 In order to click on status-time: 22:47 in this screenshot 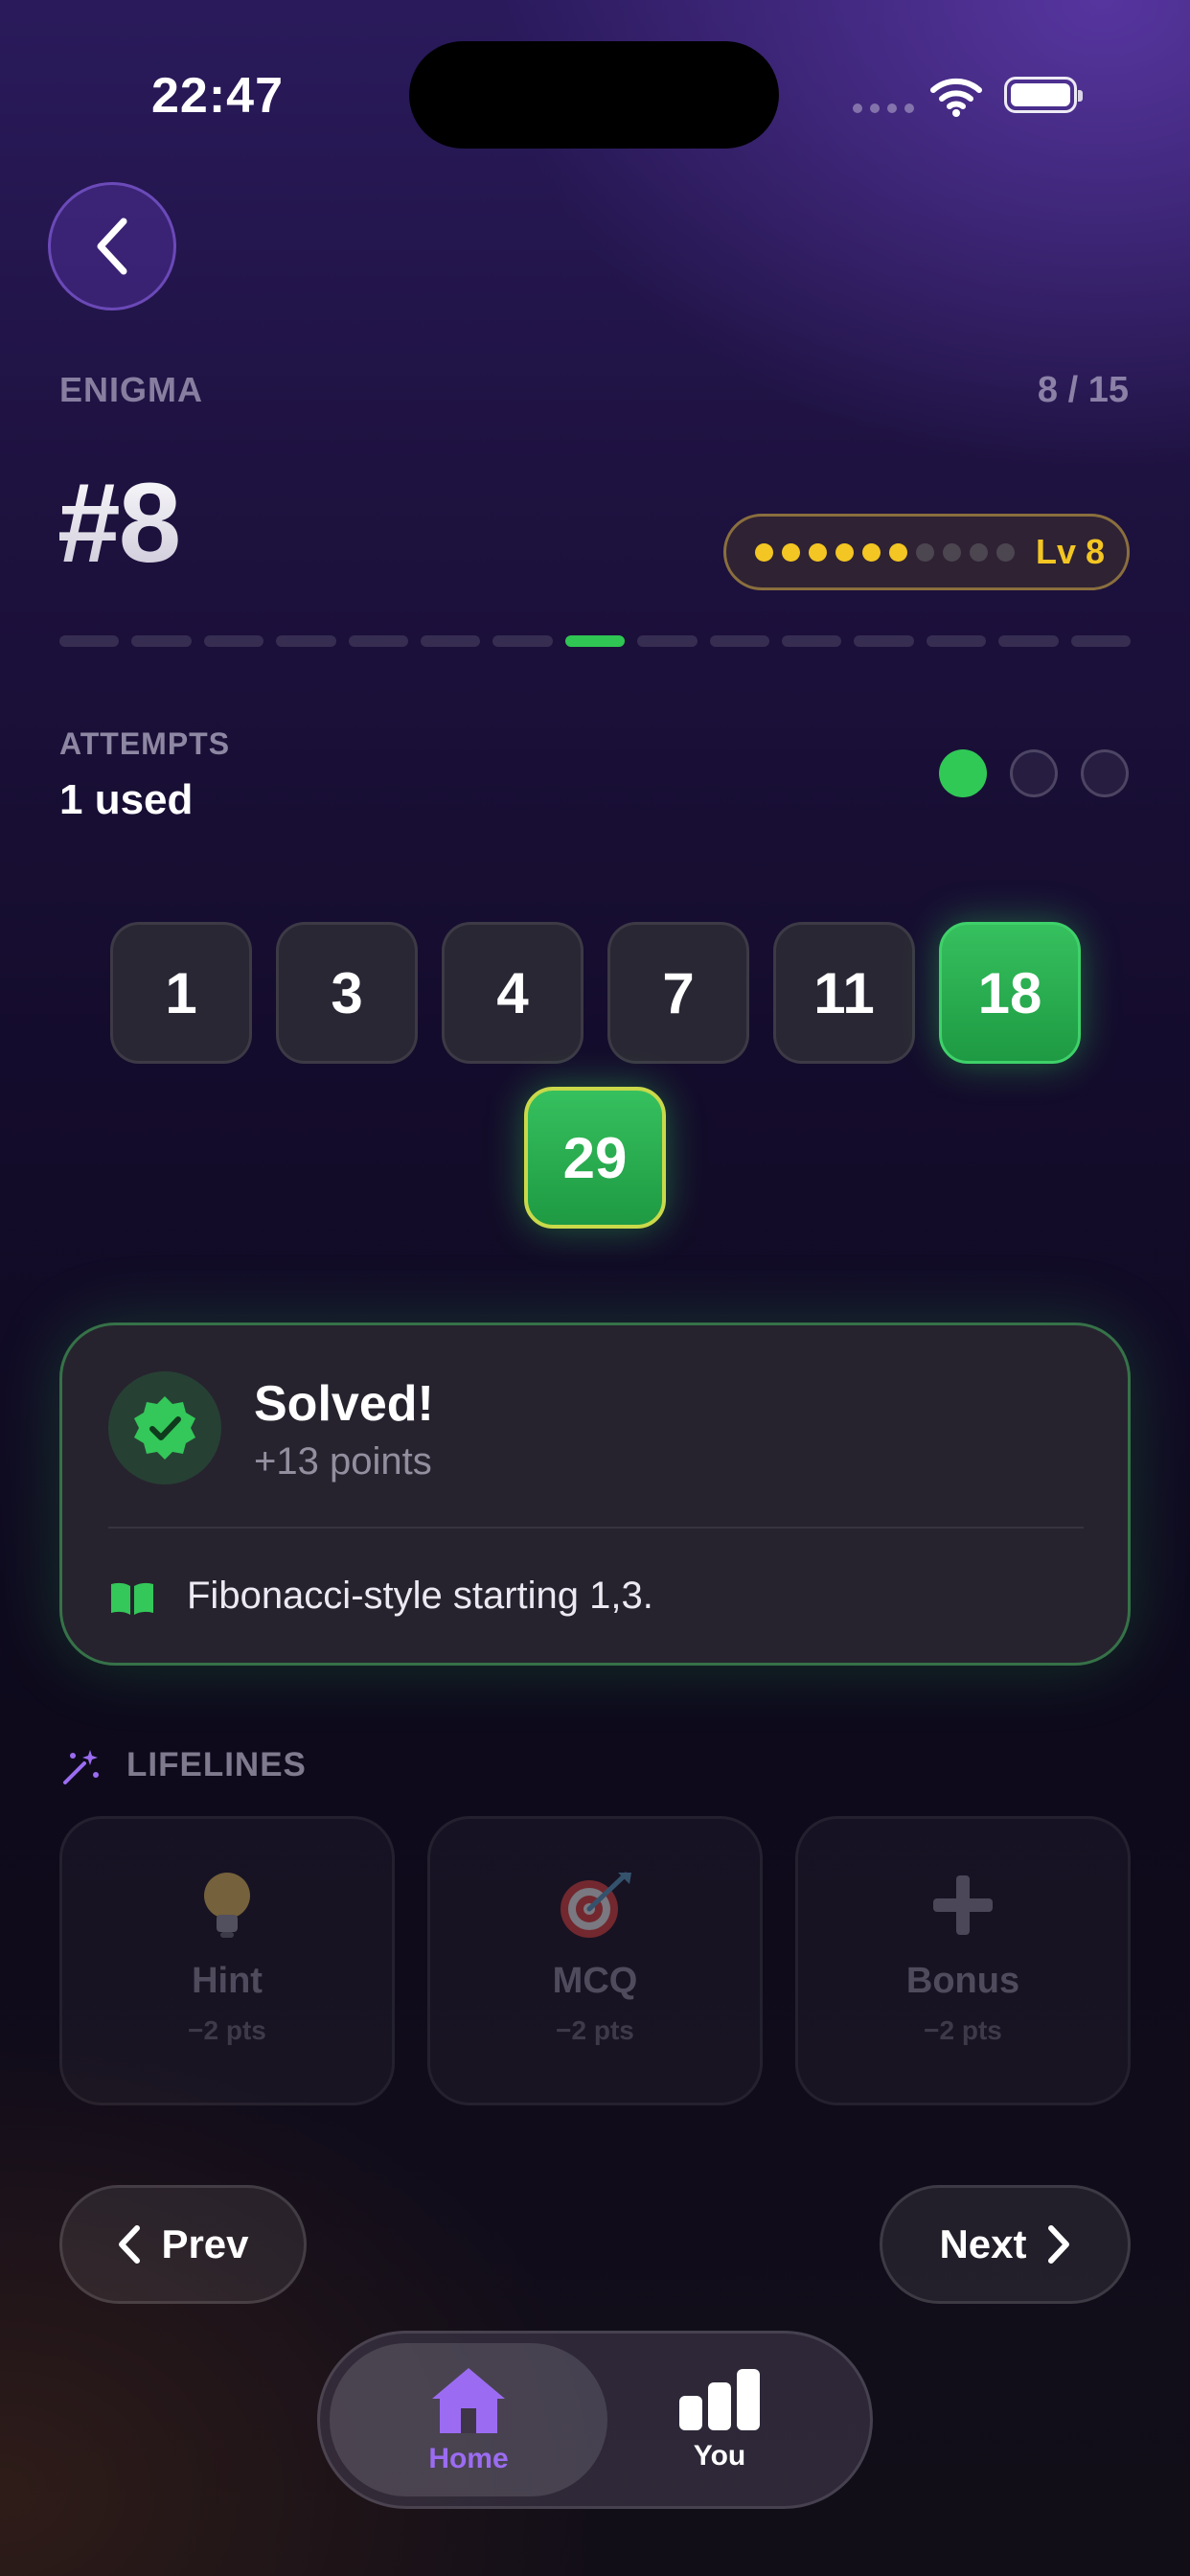, I will do `click(218, 96)`.